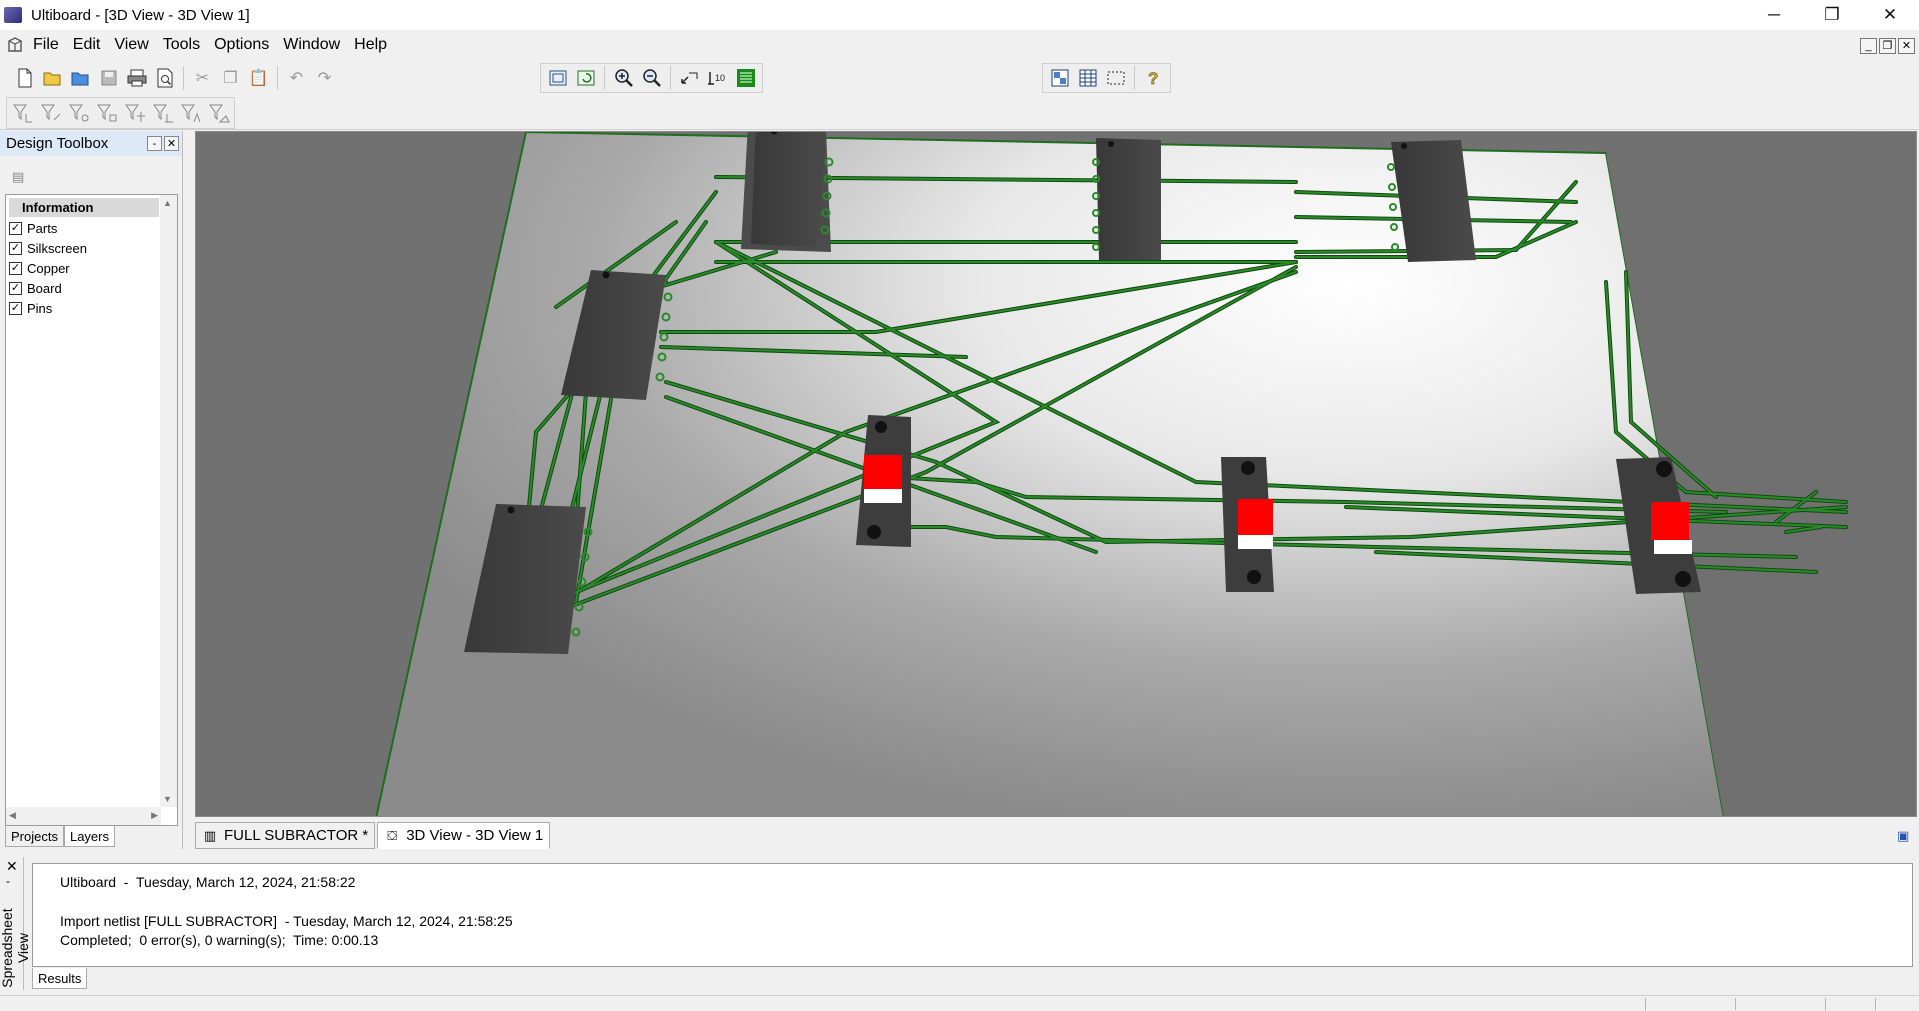 The image size is (1919, 1011). I want to click on scroll-right-arrow-icon: ▶, so click(154, 815).